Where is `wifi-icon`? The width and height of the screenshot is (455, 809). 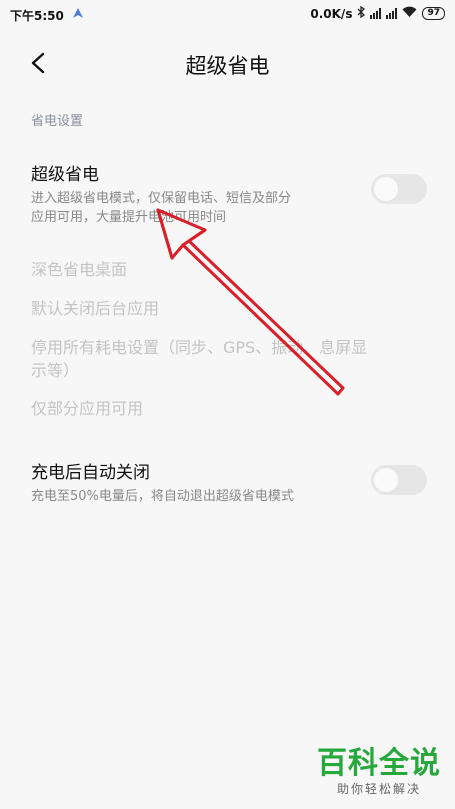 wifi-icon is located at coordinates (409, 13).